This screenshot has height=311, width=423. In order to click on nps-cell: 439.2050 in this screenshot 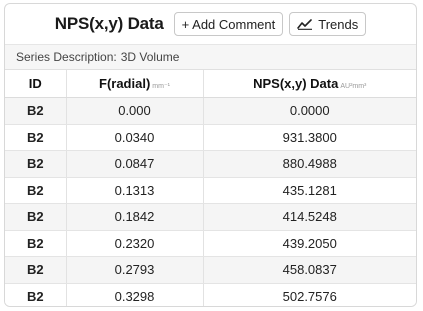, I will do `click(309, 243)`.